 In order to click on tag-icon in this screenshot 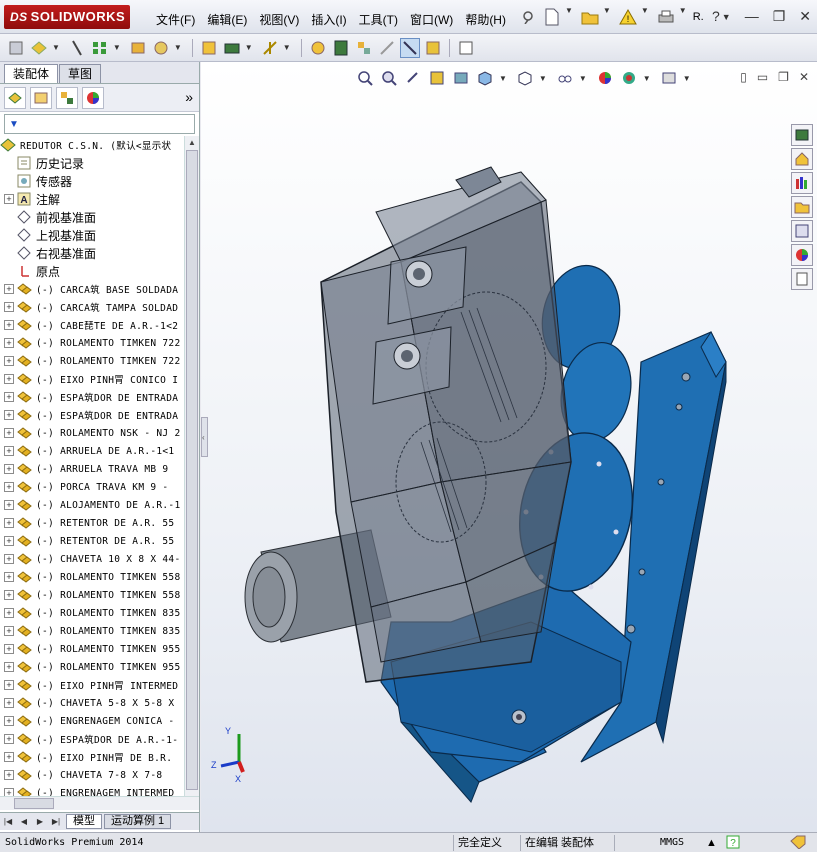, I will do `click(798, 843)`.